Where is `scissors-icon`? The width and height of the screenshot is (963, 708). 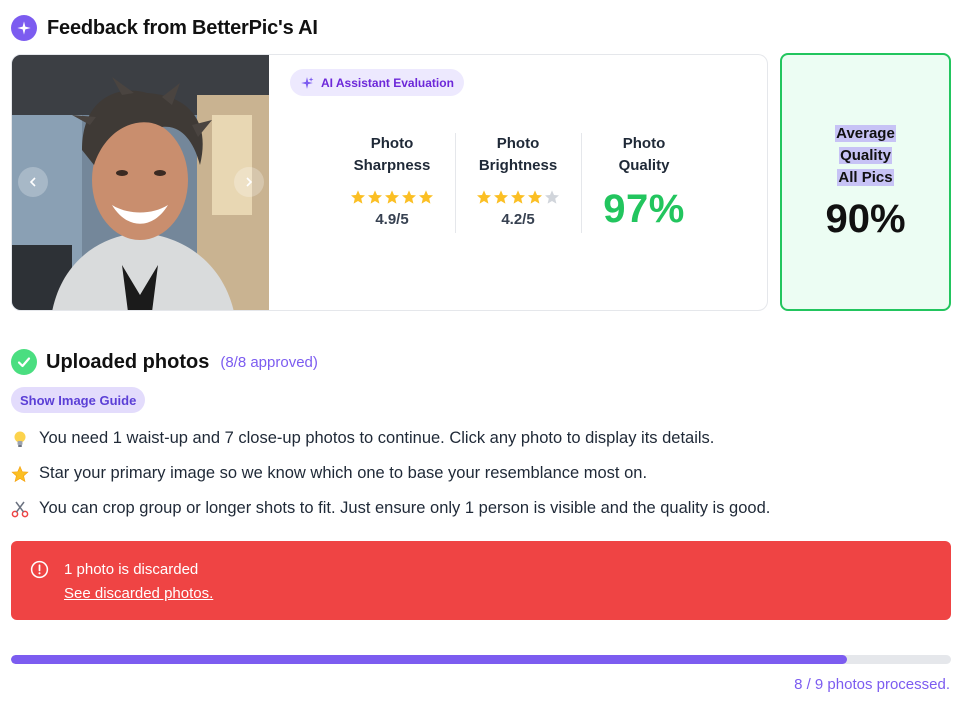
scissors-icon is located at coordinates (20, 509).